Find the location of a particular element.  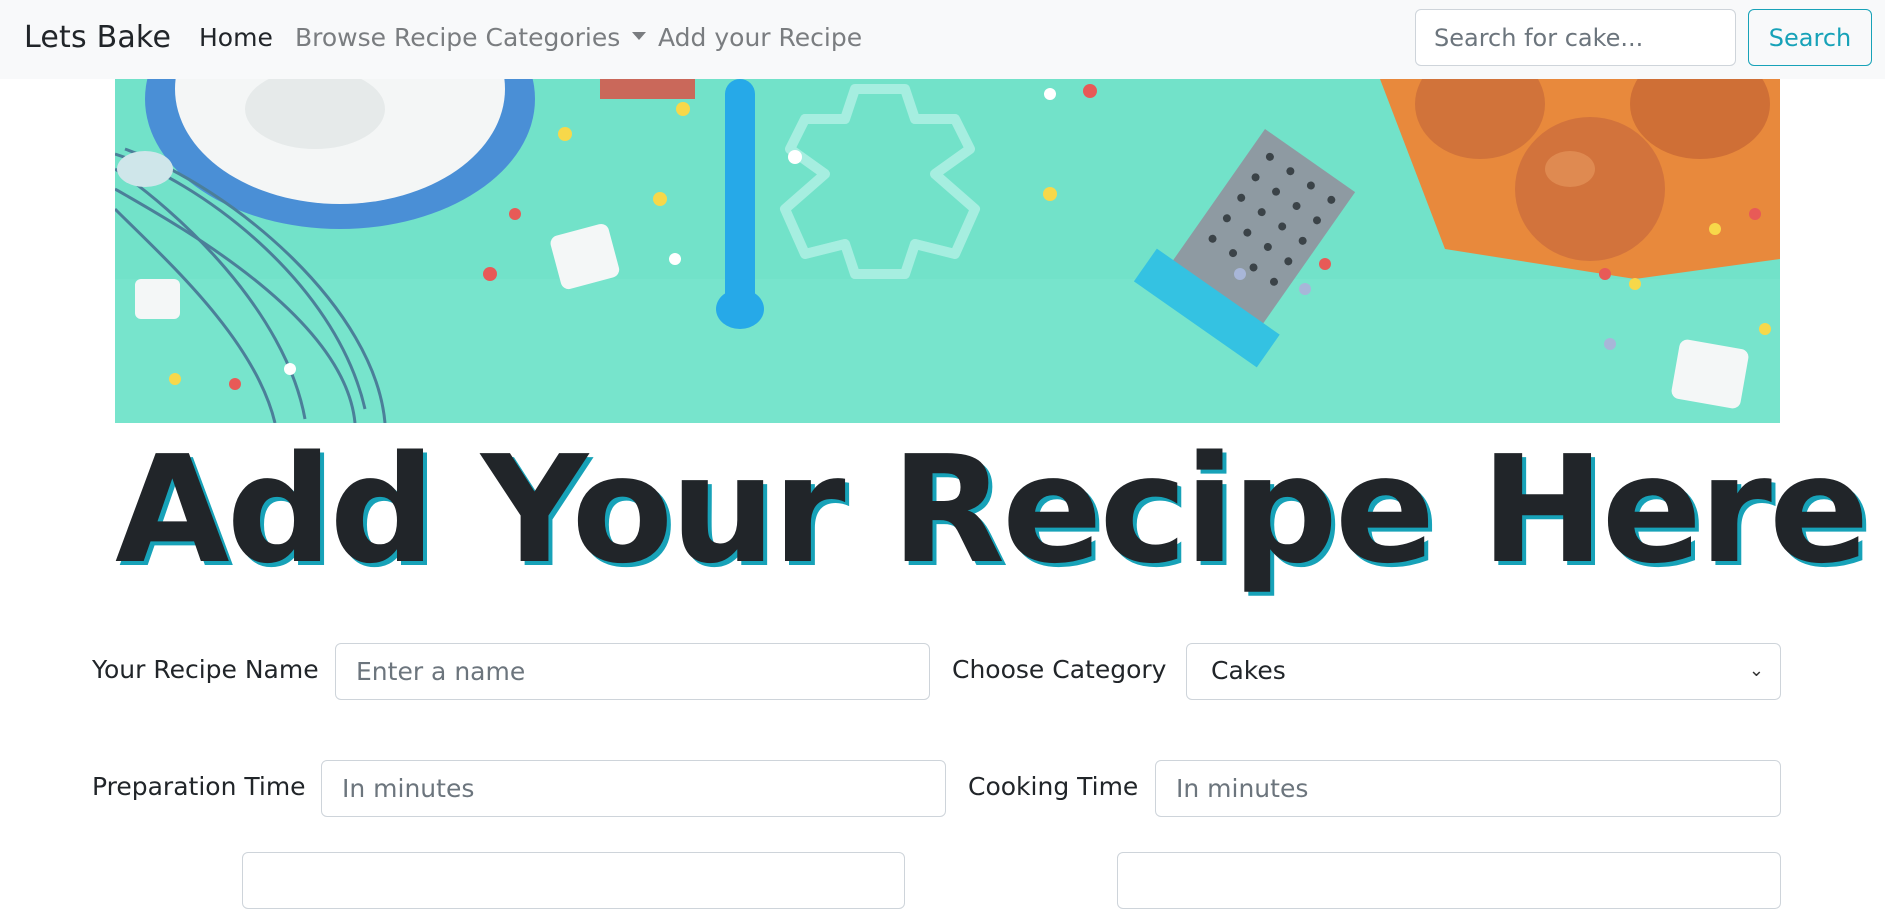

nav-browse-categories-label: Browse Recipe Categories is located at coordinates (458, 37).